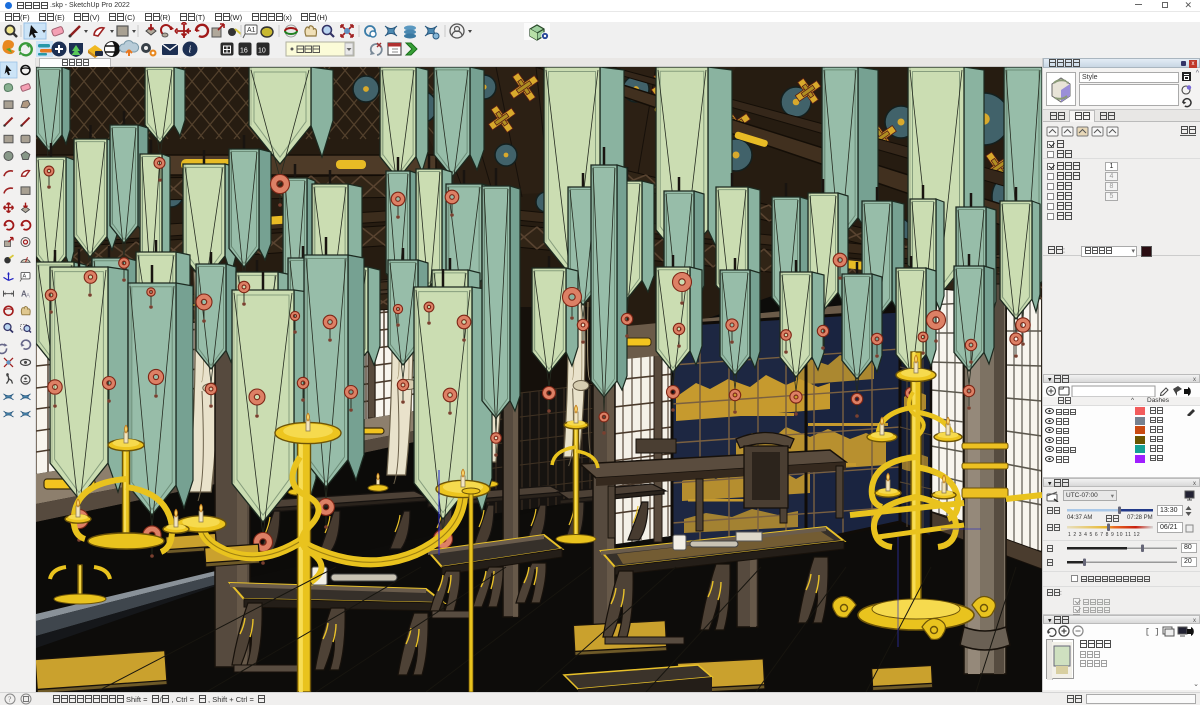  Describe the element at coordinates (251, 30) in the screenshot. I see `svg-text: A1` at that location.